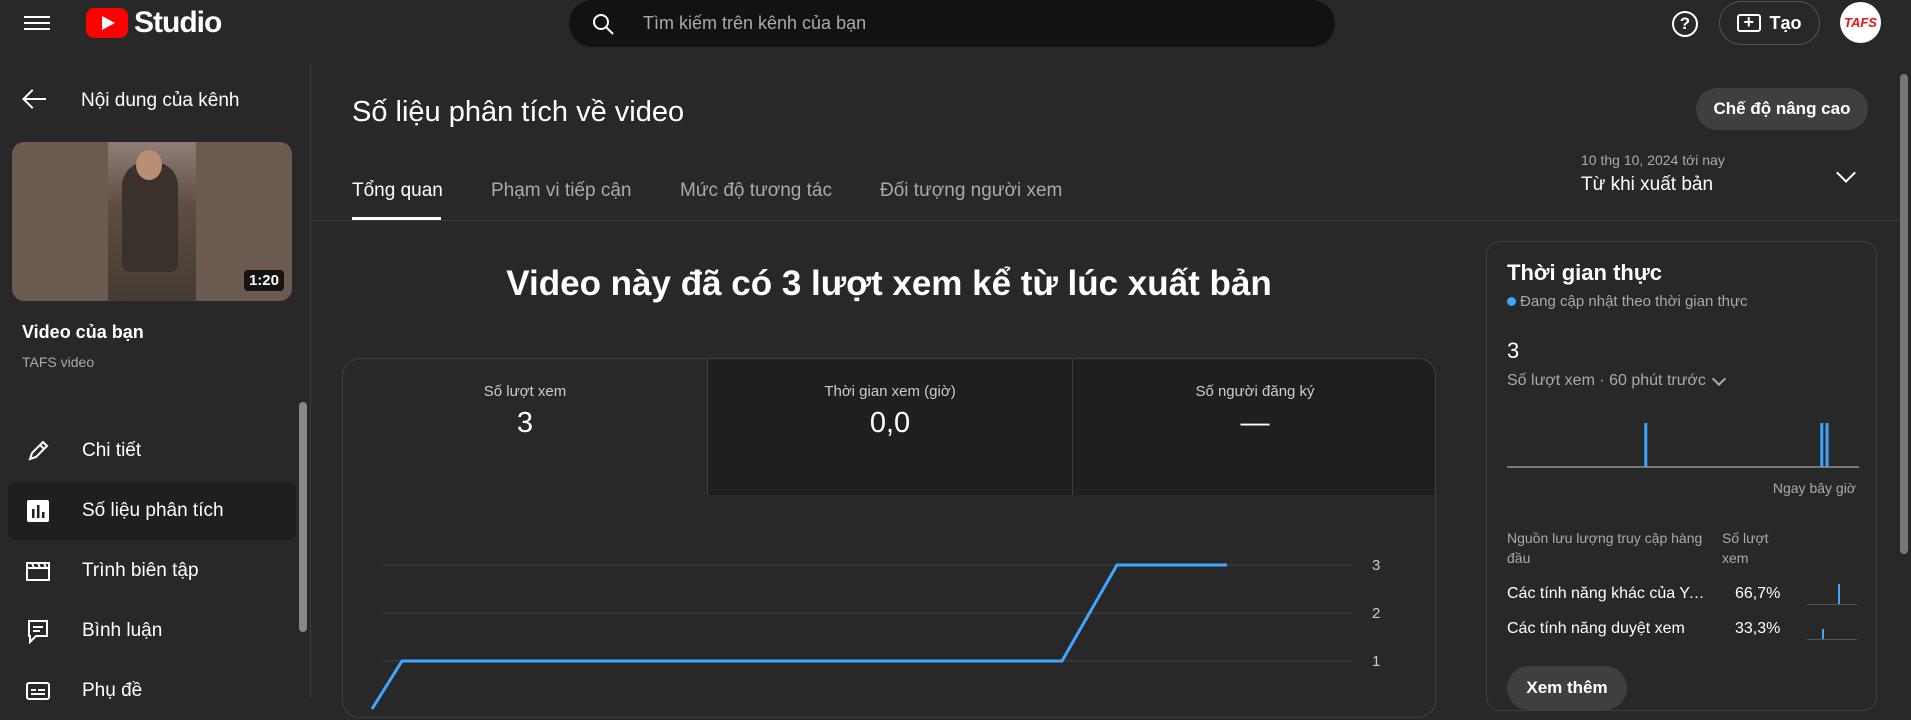 The height and width of the screenshot is (720, 1911). Describe the element at coordinates (140, 570) in the screenshot. I see `sidebar-item-label: Trình biên tập` at that location.